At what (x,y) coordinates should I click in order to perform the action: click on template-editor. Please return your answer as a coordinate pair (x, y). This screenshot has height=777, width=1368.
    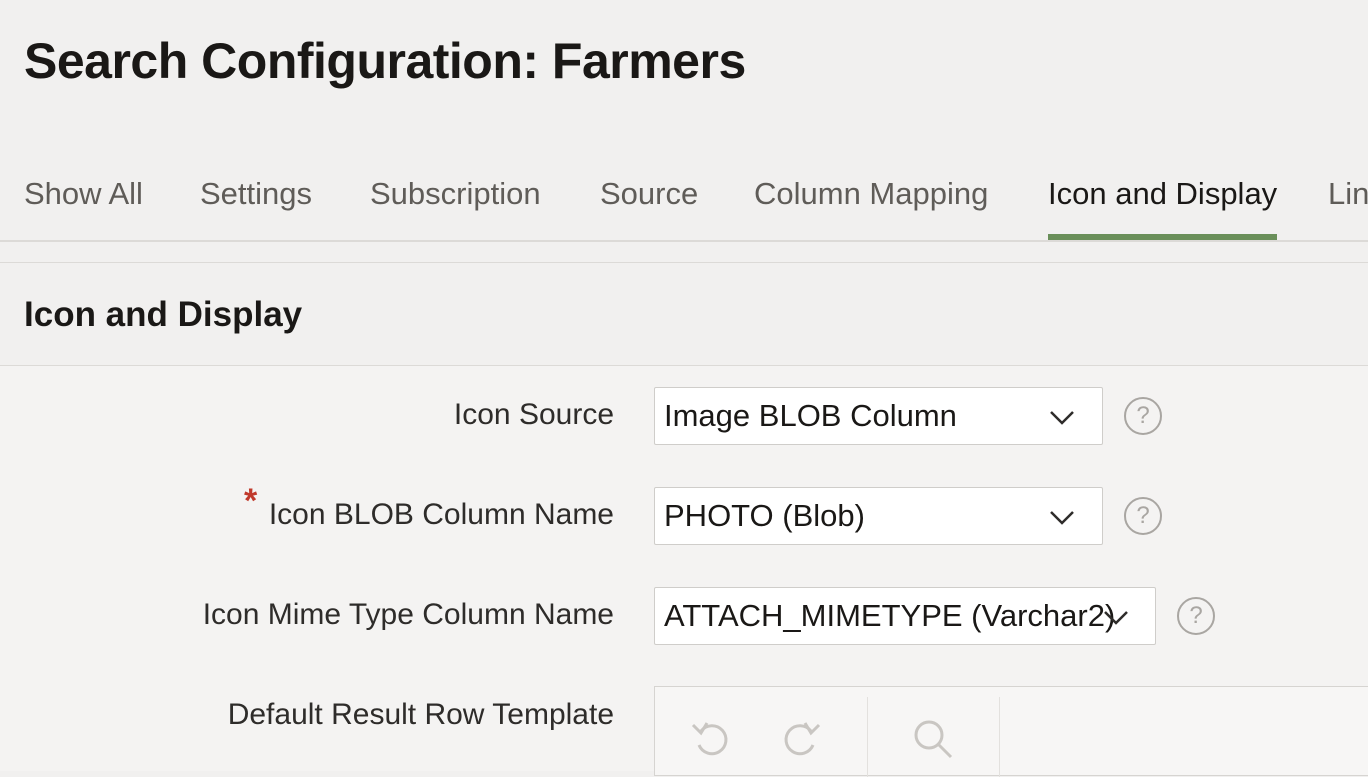
    Looking at the image, I should click on (1011, 731).